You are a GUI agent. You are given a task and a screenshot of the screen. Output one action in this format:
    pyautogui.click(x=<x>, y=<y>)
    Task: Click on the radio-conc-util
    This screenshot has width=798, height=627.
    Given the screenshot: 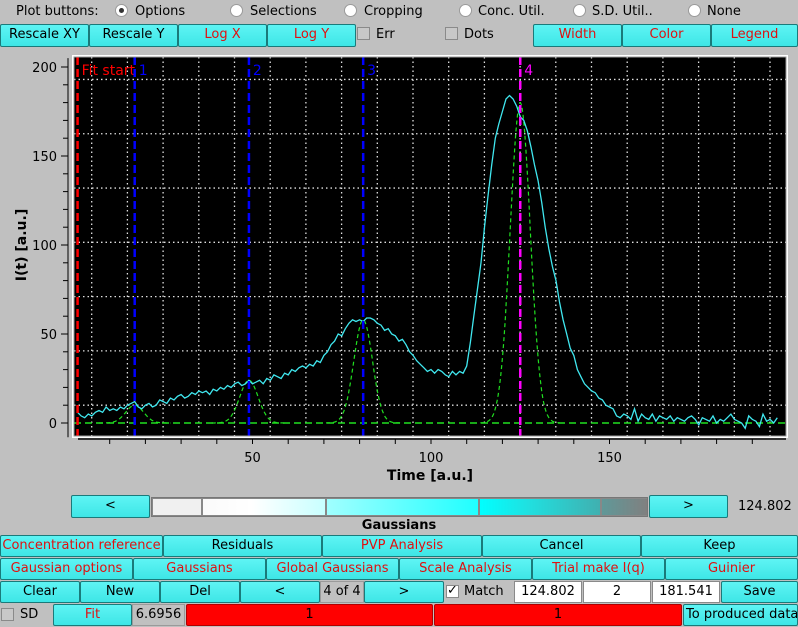 What is the action you would take?
    pyautogui.click(x=465, y=10)
    